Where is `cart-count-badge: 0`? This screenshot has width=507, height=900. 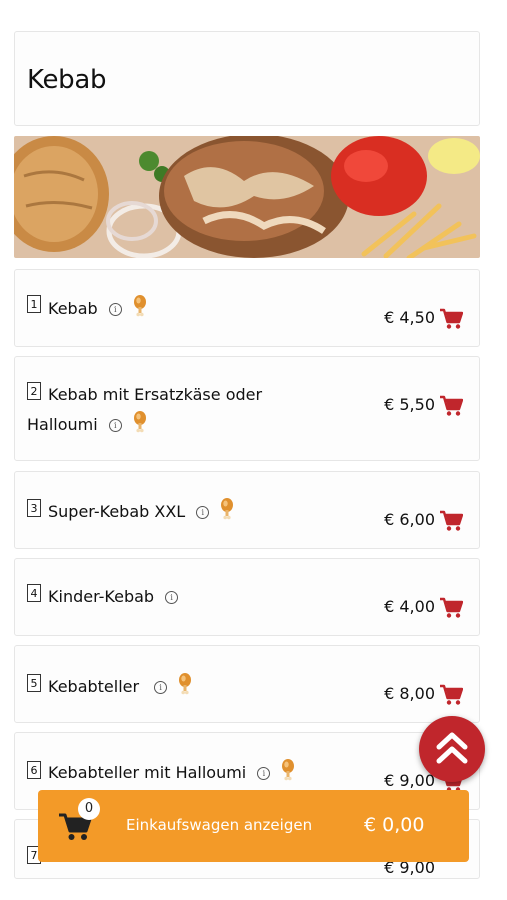 cart-count-badge: 0 is located at coordinates (89, 809).